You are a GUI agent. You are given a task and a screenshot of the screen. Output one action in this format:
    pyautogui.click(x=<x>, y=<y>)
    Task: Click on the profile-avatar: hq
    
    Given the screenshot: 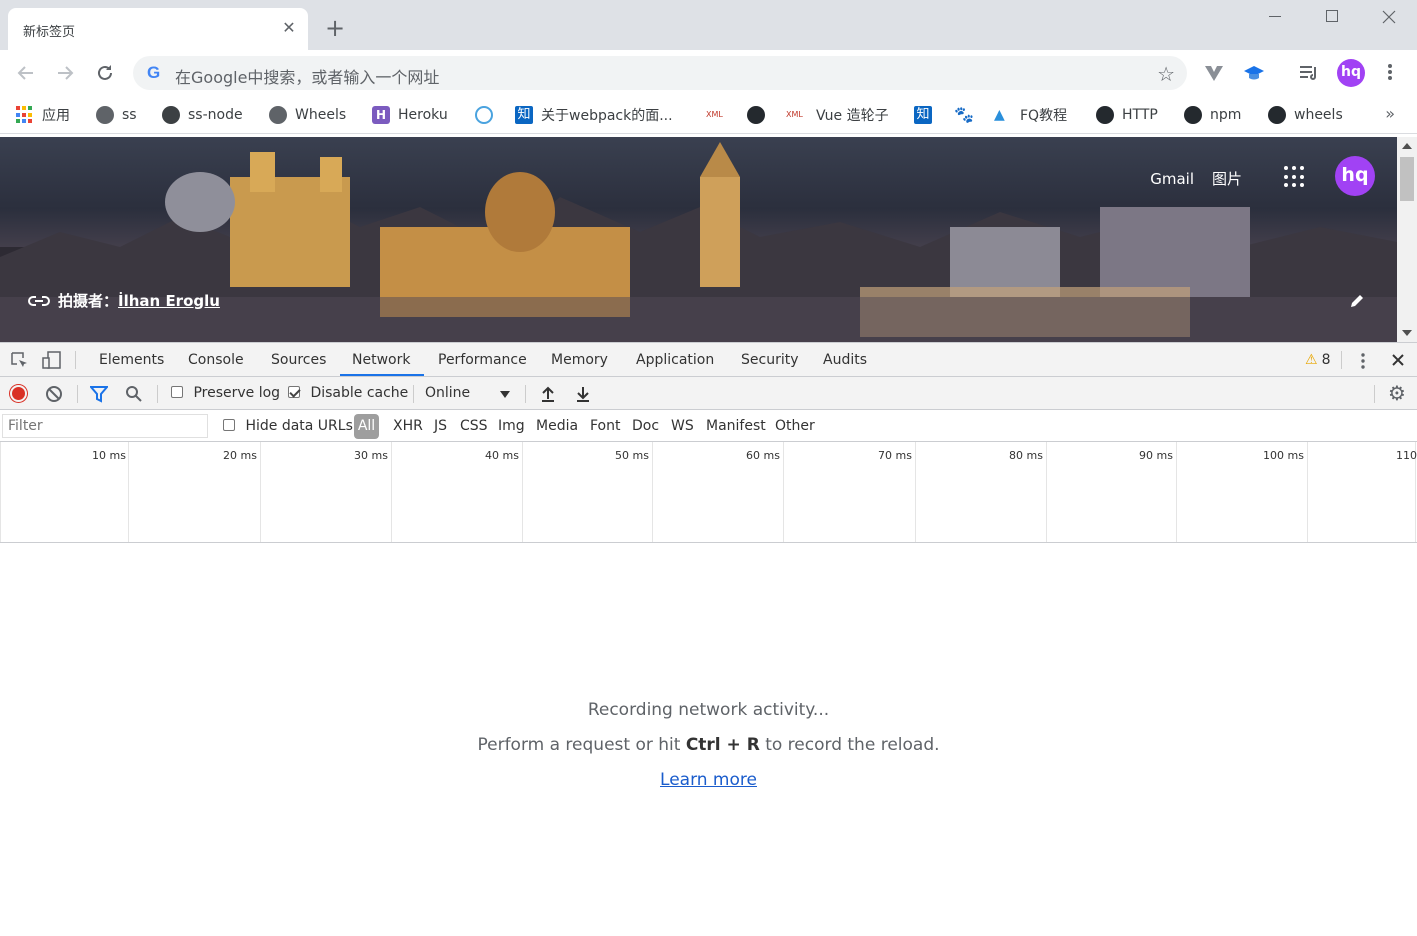 What is the action you would take?
    pyautogui.click(x=1351, y=73)
    